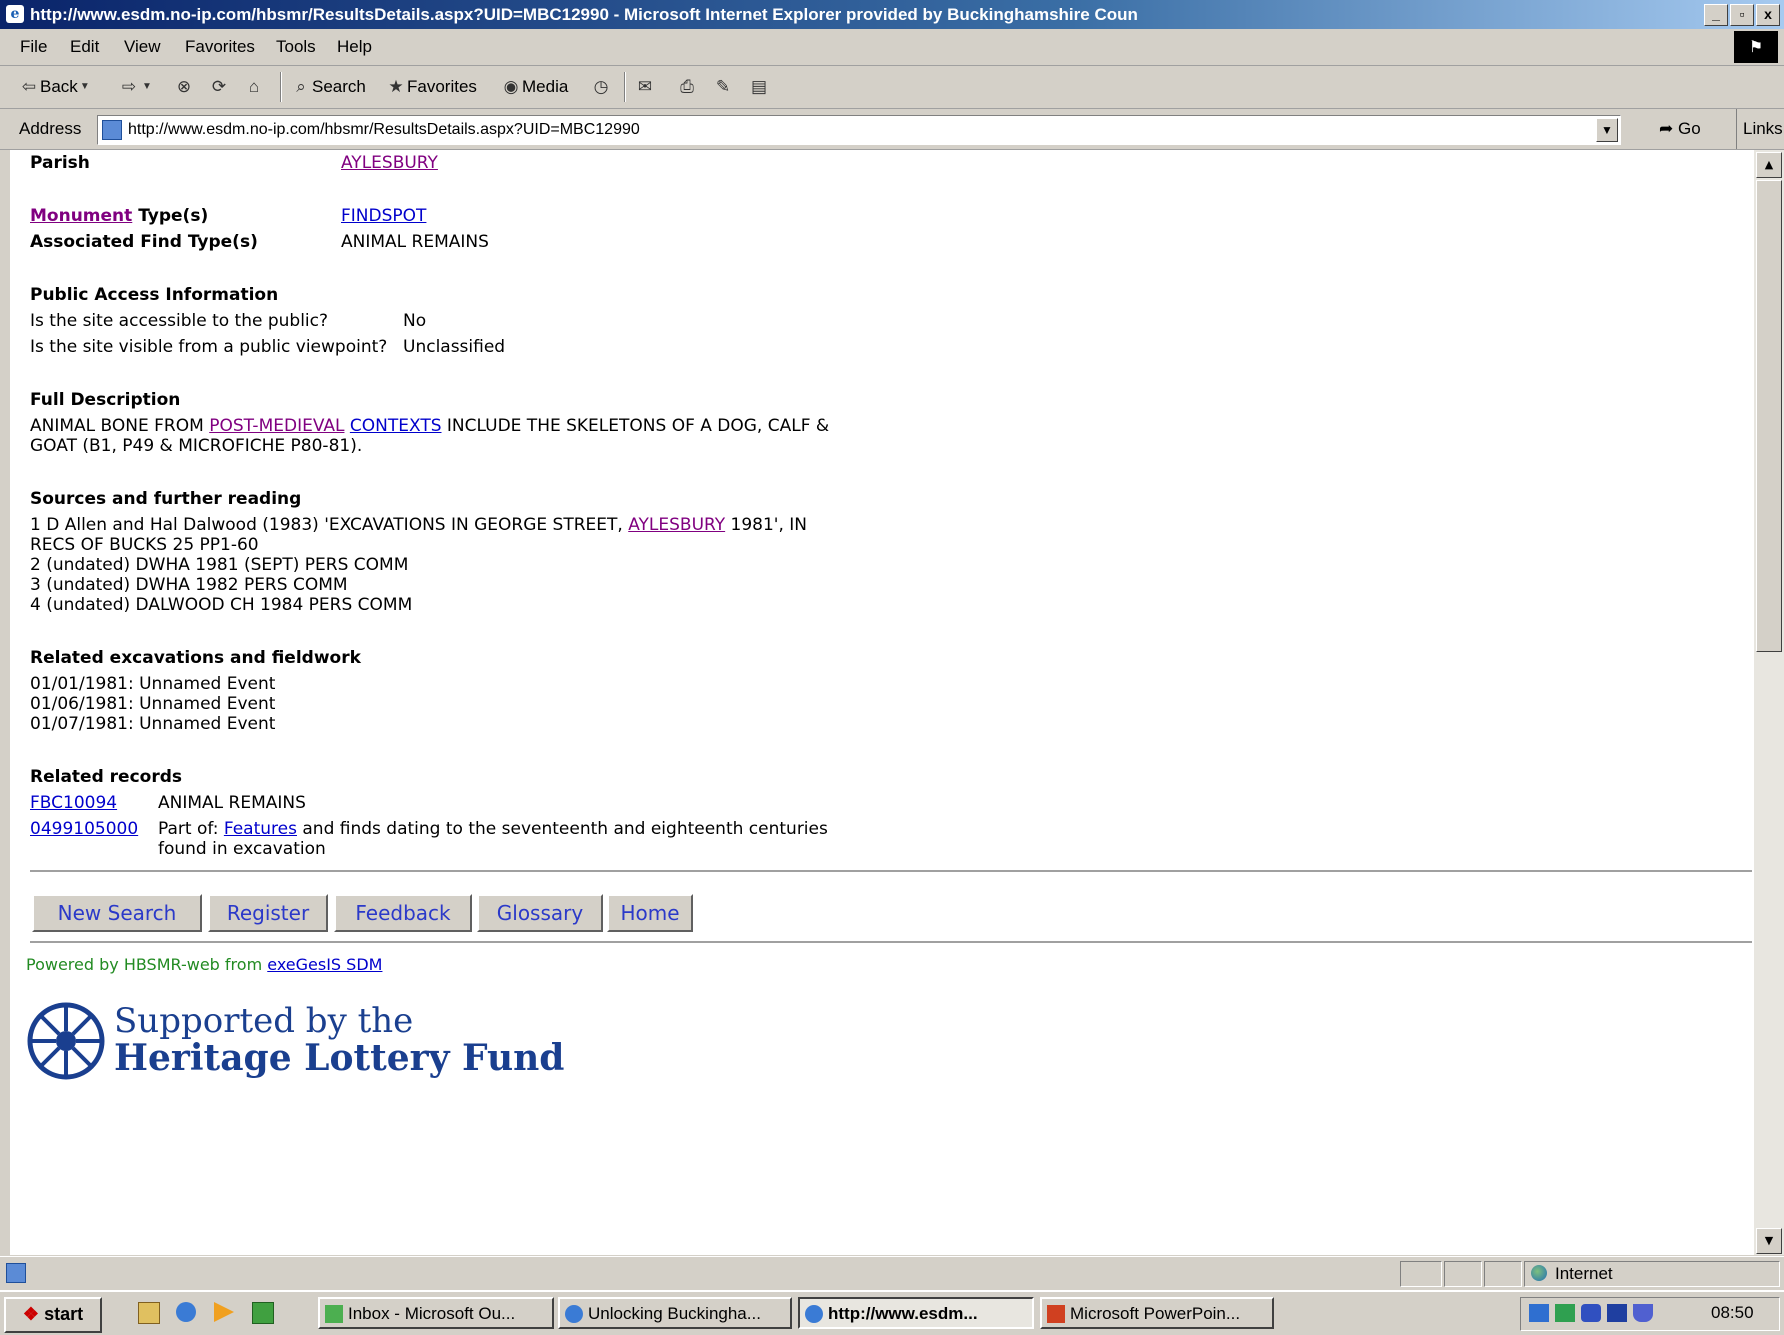 Image resolution: width=1784 pixels, height=1335 pixels. Describe the element at coordinates (53, 1315) in the screenshot. I see `start-button: ❖ start` at that location.